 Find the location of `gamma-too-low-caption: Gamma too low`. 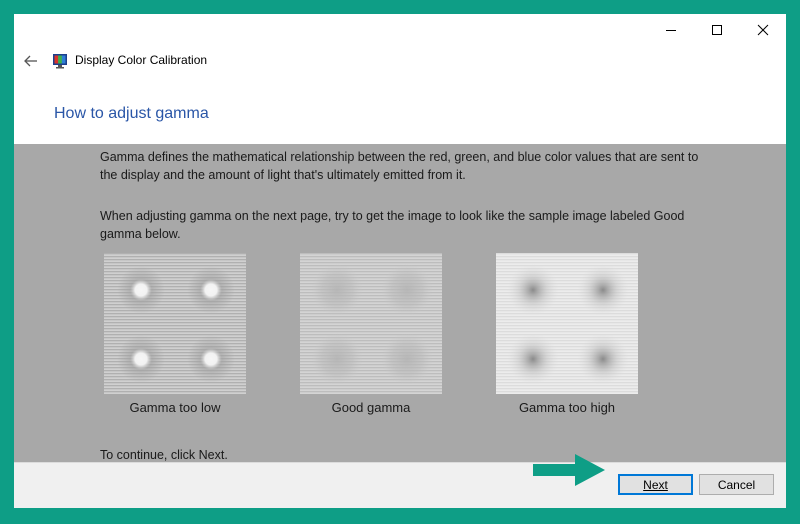

gamma-too-low-caption: Gamma too low is located at coordinates (175, 407).